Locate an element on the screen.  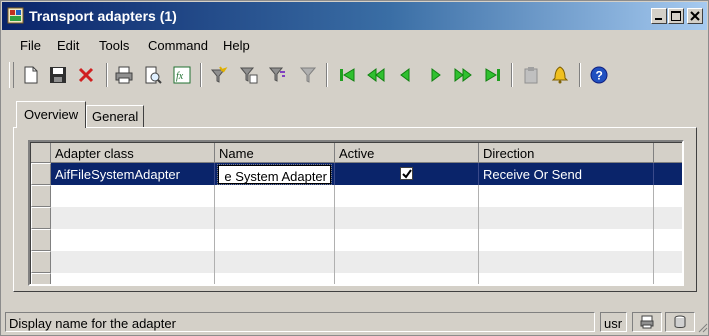
print-icon is located at coordinates (124, 75).